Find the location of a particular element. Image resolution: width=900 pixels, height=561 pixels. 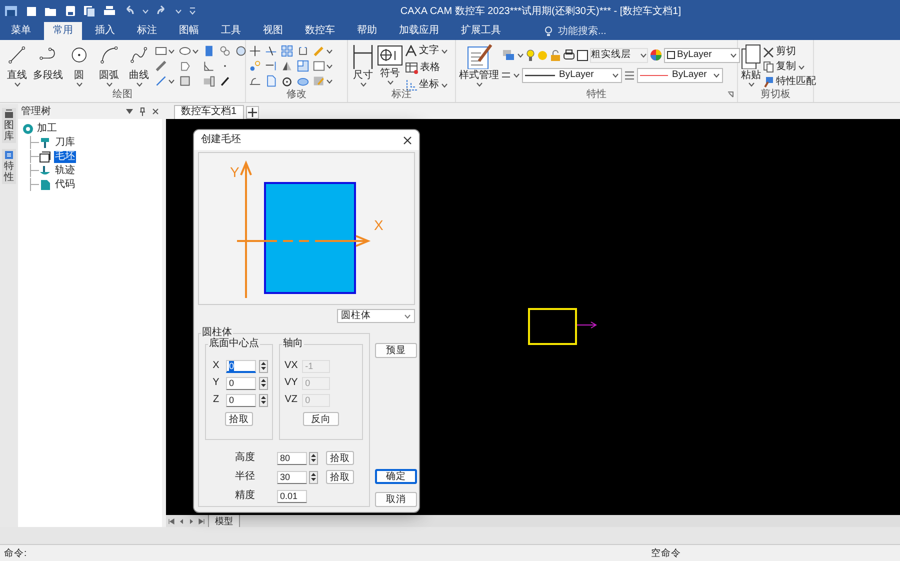

side-tab: 图库 is located at coordinates (9, 125).